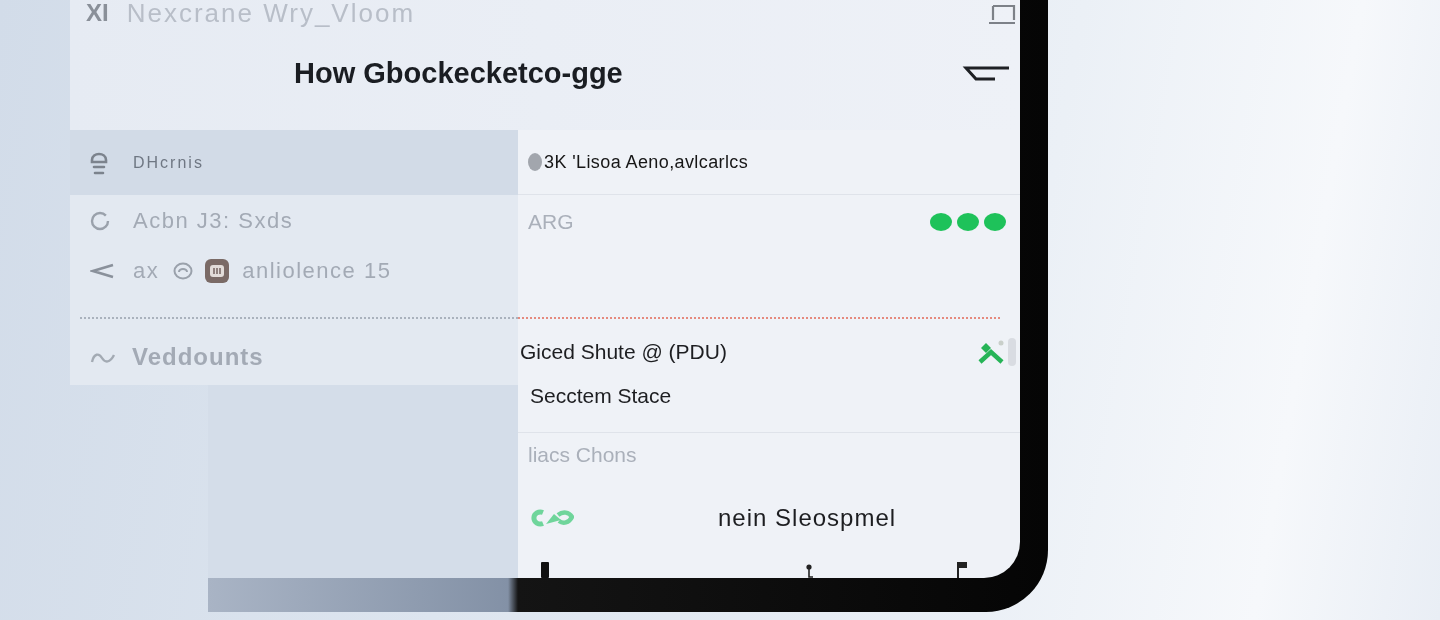 The height and width of the screenshot is (620, 1440). I want to click on flag-mark-icon, so click(962, 570).